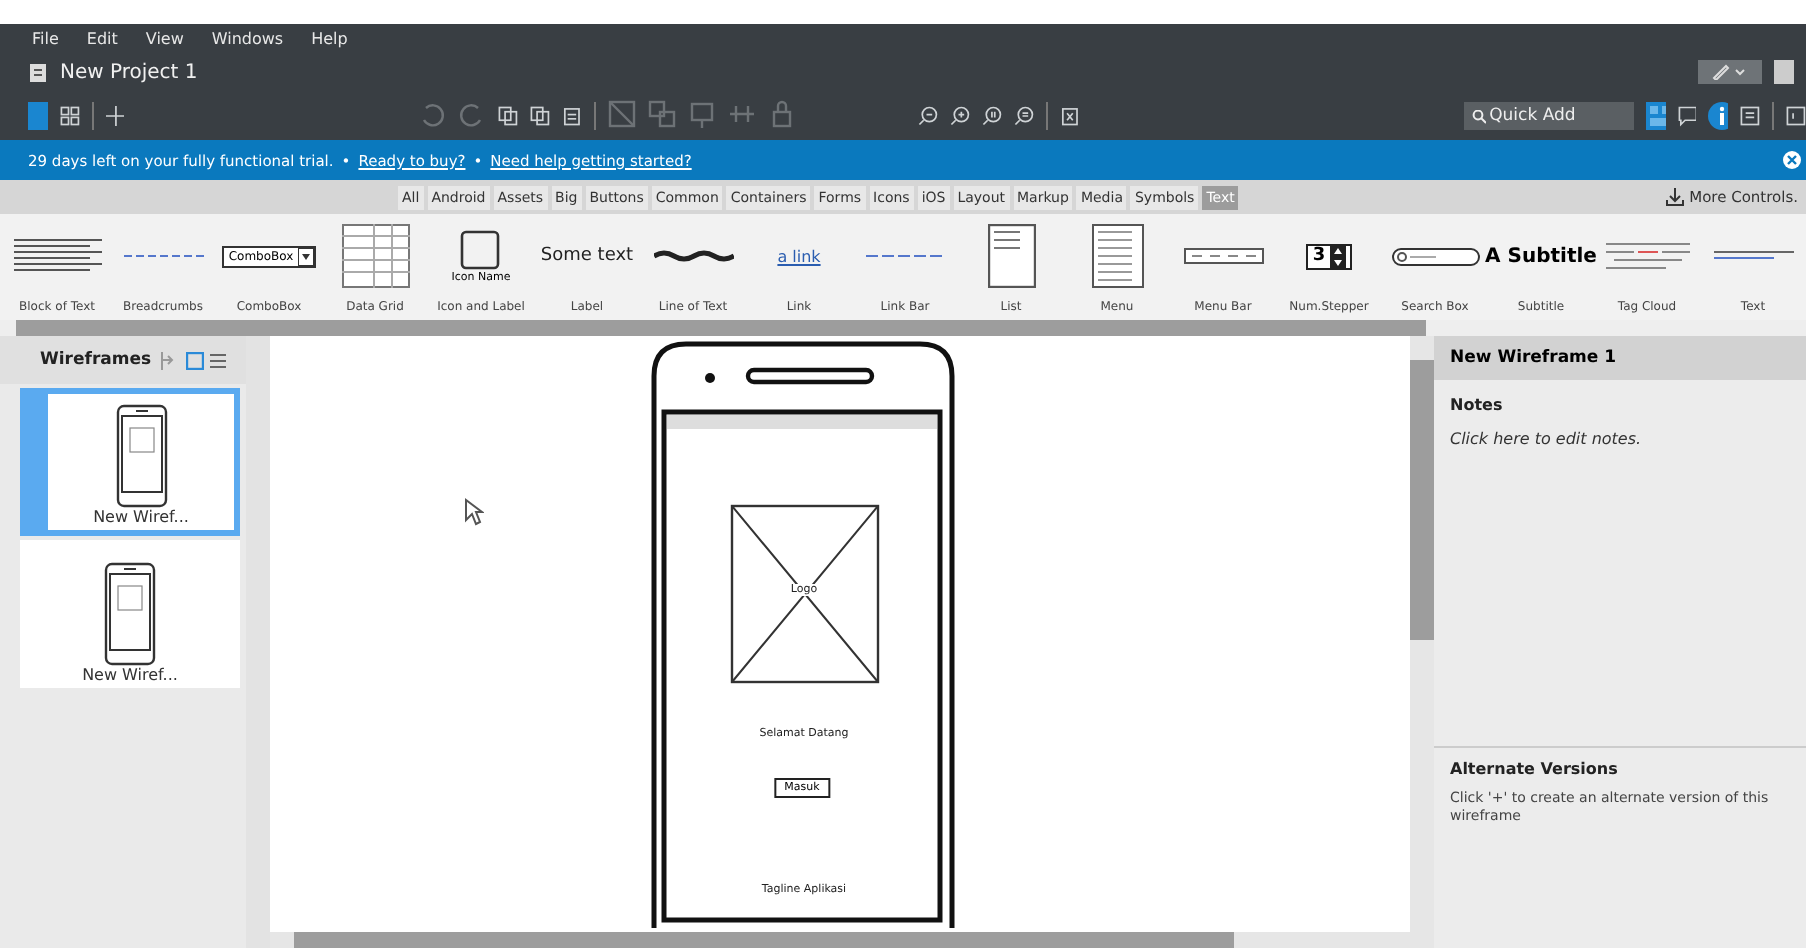  I want to click on list-view-icon, so click(218, 360).